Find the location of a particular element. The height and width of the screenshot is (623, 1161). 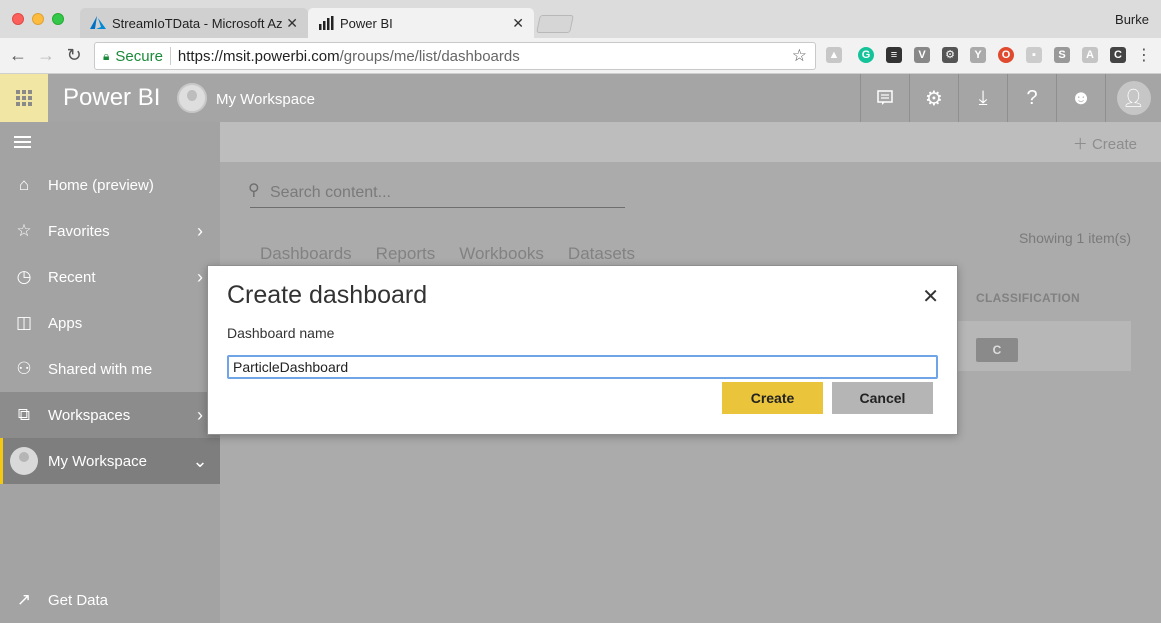

sidebar-item-label: Get Data is located at coordinates (78, 600).